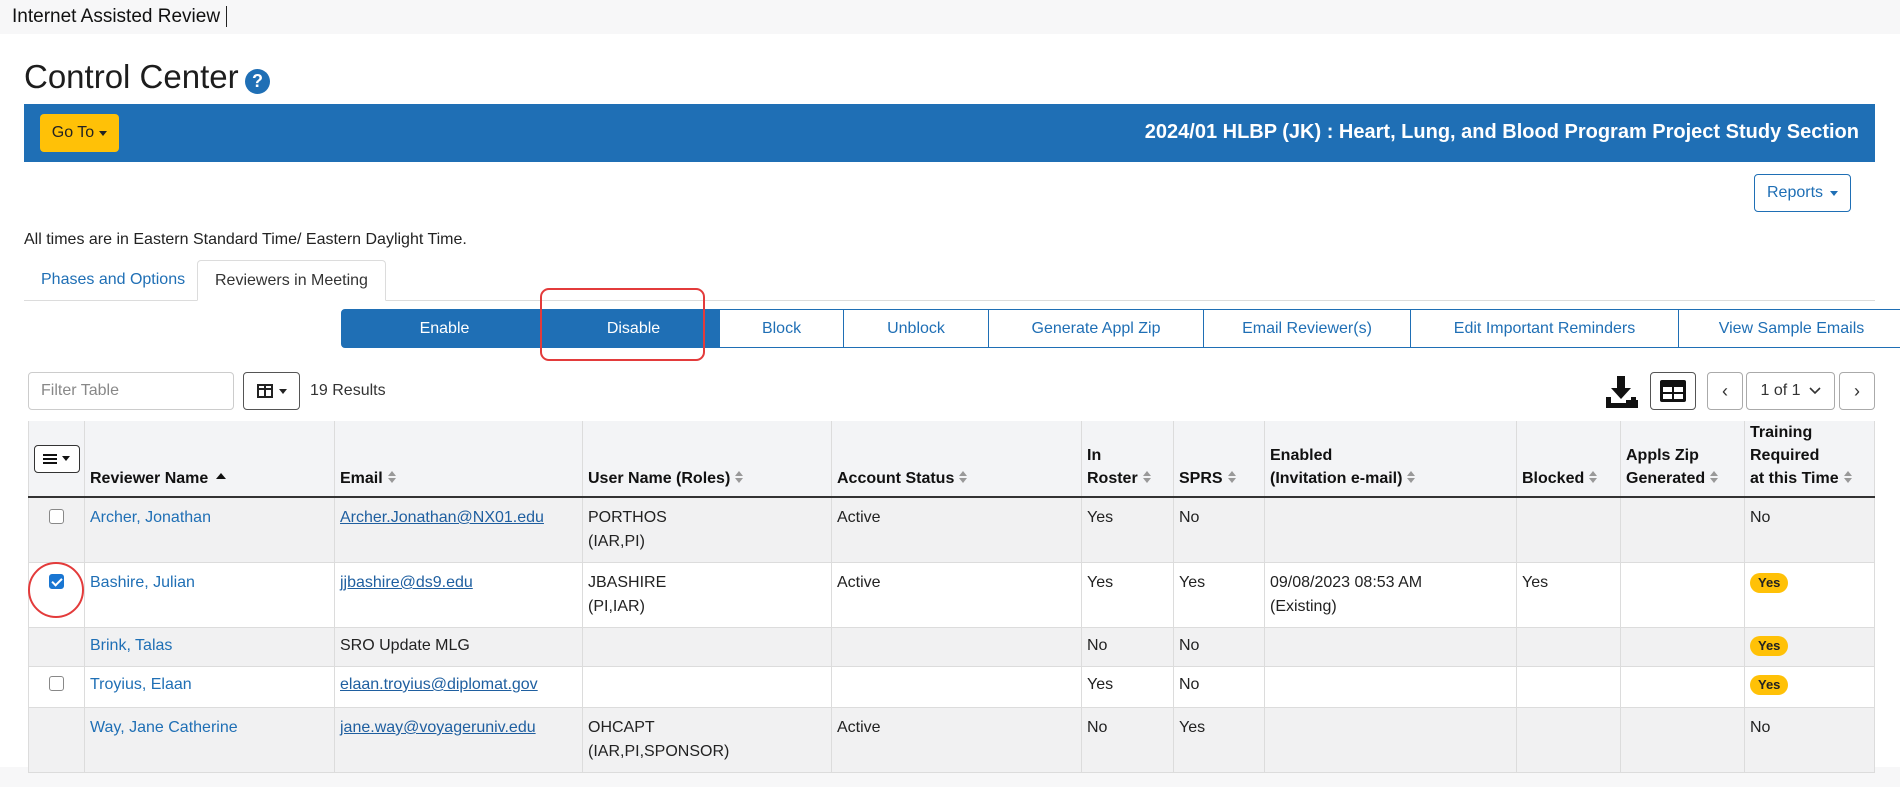 This screenshot has width=1900, height=787. What do you see at coordinates (1780, 390) in the screenshot?
I see `page-indicator: 1 of 1` at bounding box center [1780, 390].